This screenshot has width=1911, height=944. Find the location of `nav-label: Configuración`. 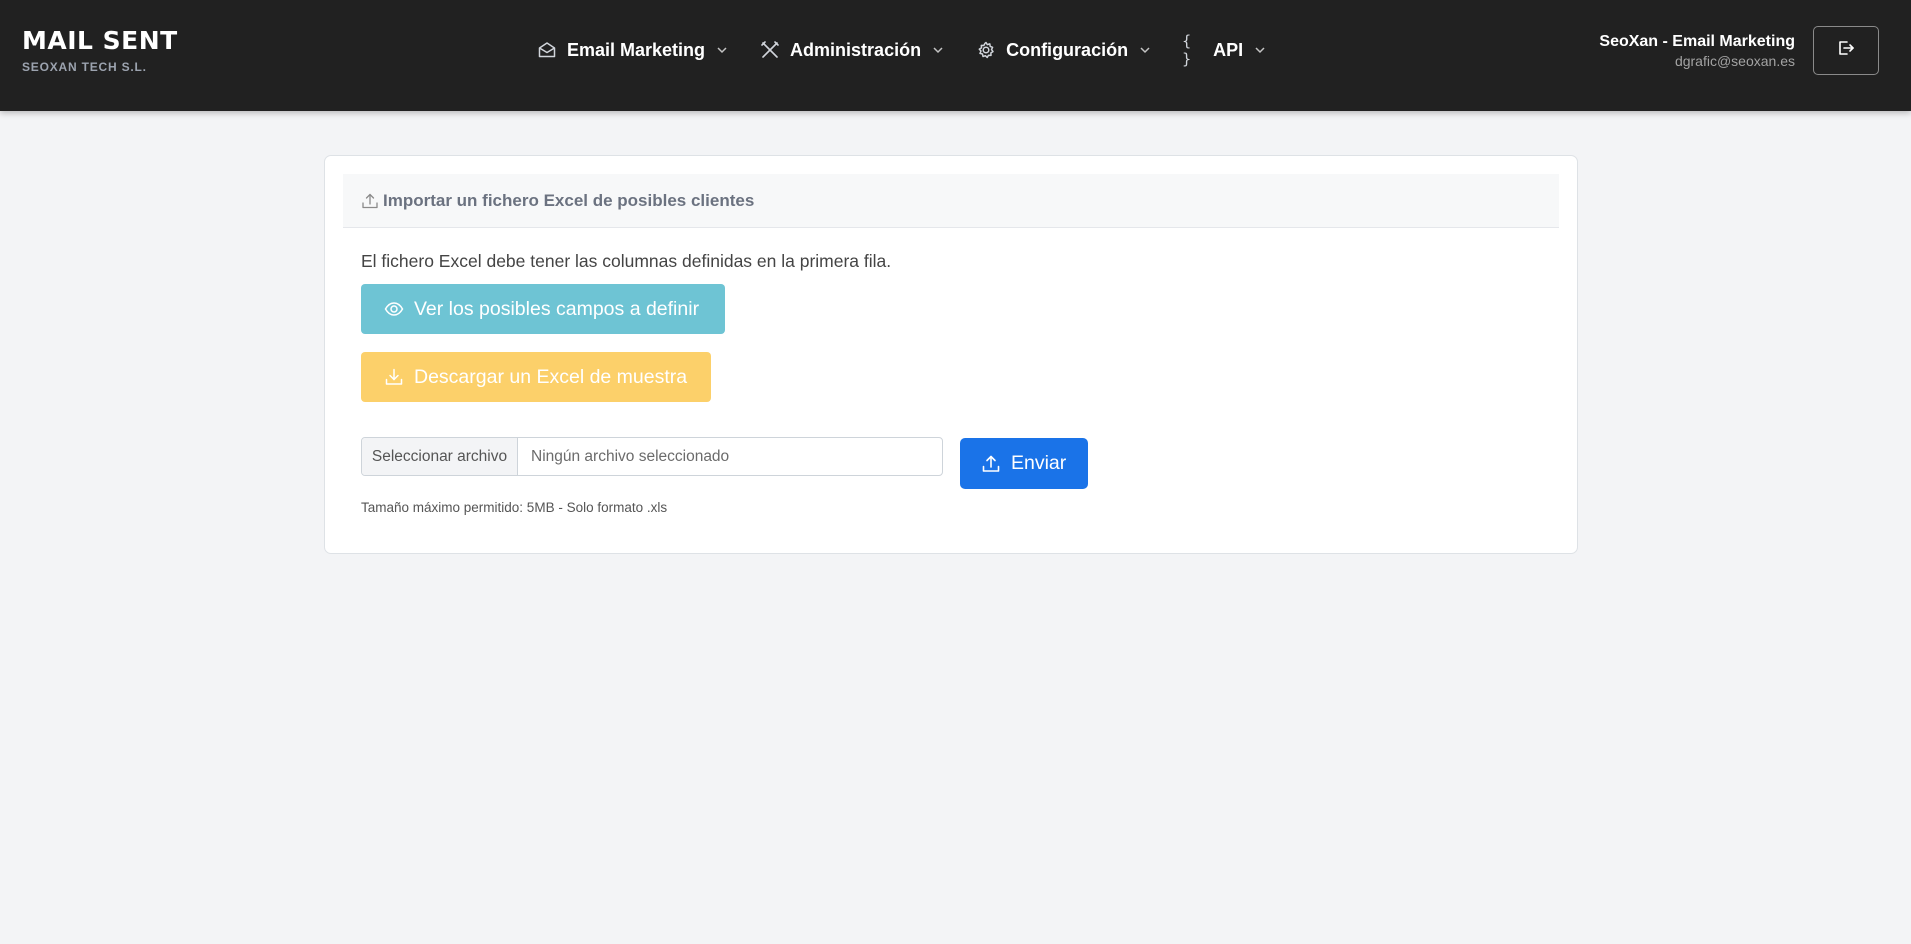

nav-label: Configuración is located at coordinates (1067, 49).